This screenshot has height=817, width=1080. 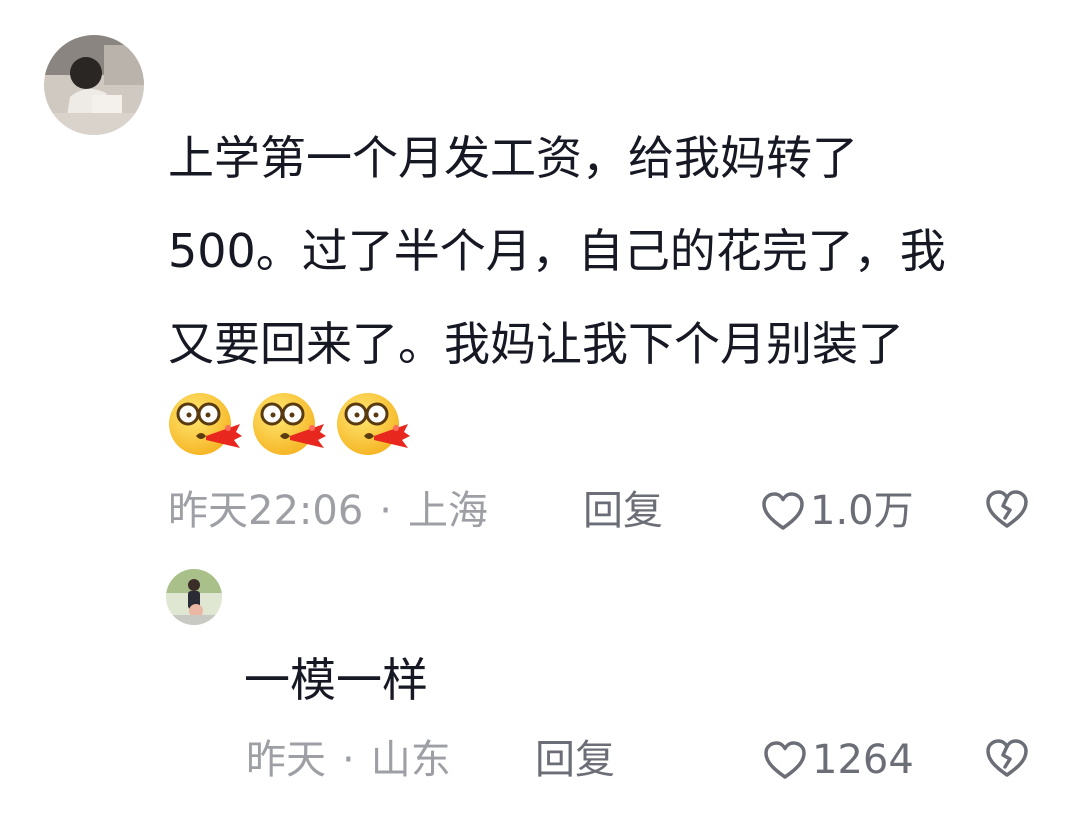 I want to click on reply-dislike-button, so click(x=1007, y=758).